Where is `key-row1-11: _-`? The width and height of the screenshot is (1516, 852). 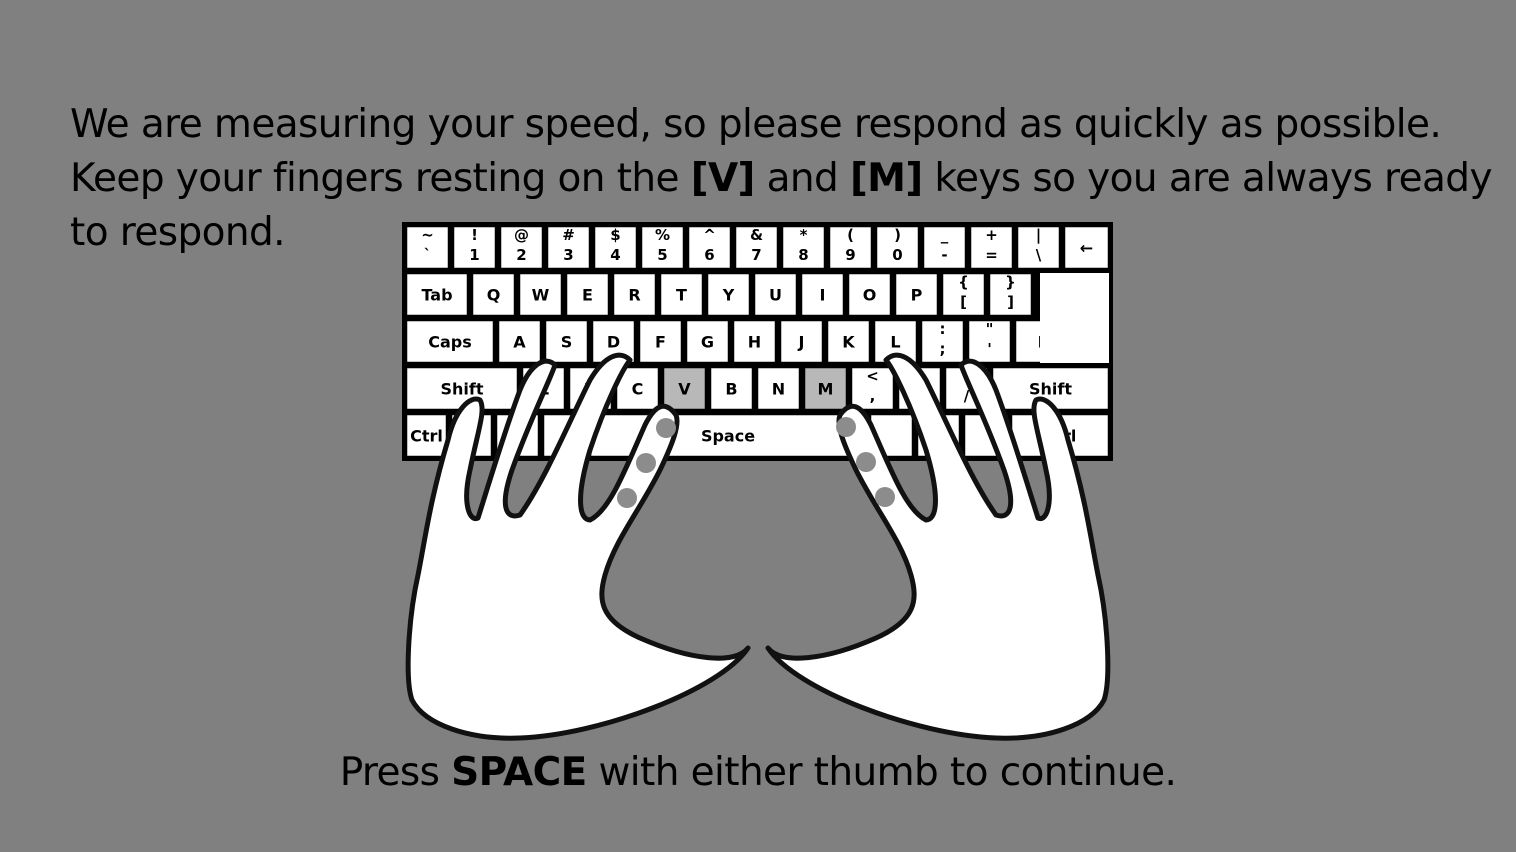 key-row1-11: _- is located at coordinates (944, 247).